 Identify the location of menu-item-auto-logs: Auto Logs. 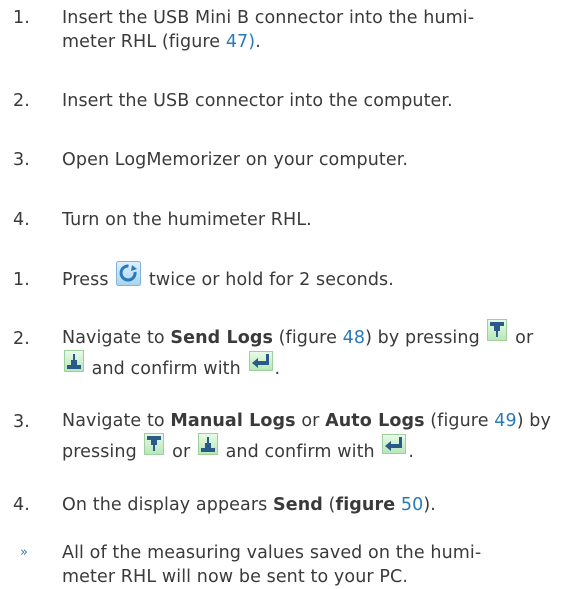
(375, 421).